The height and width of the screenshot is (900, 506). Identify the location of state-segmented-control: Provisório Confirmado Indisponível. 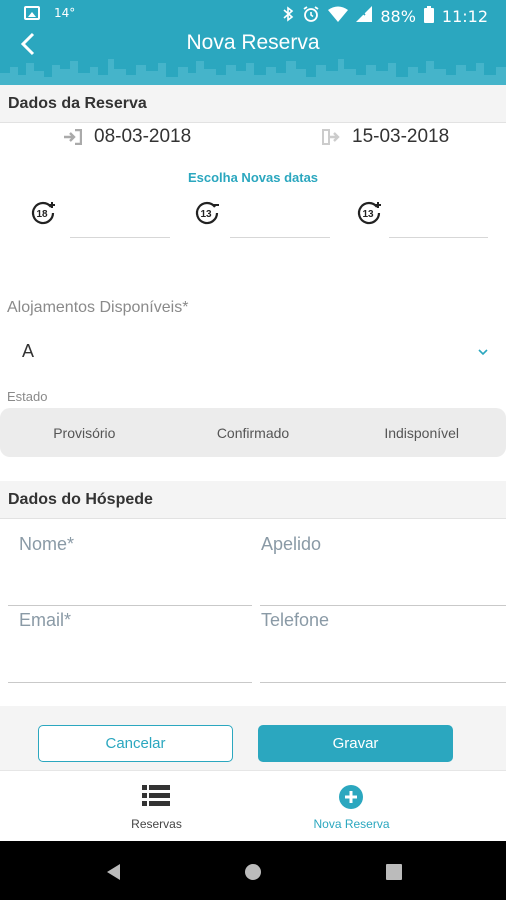
(253, 432).